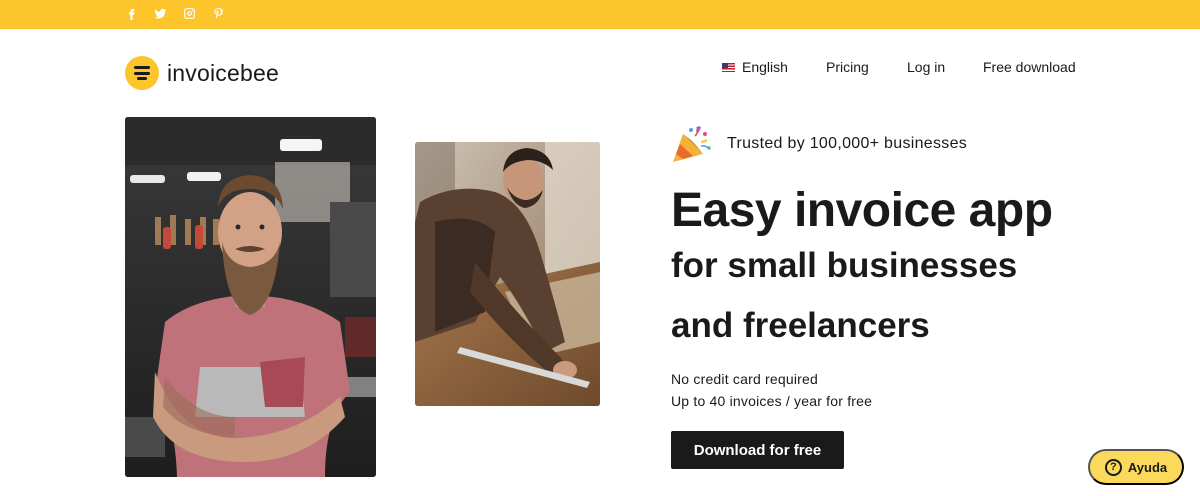 The width and height of the screenshot is (1200, 496). What do you see at coordinates (772, 401) in the screenshot?
I see `free-invoices-note: Up to 40 invoices / year for free` at bounding box center [772, 401].